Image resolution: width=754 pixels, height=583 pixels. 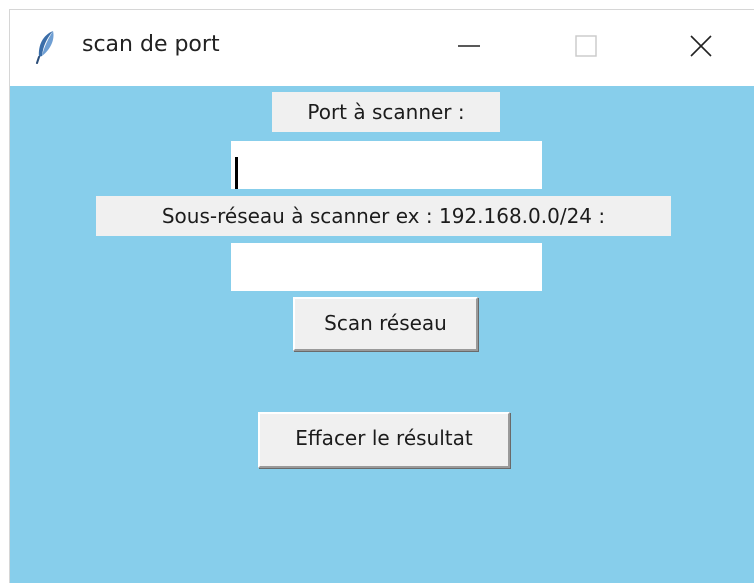 I want to click on maximize-button, so click(x=586, y=48).